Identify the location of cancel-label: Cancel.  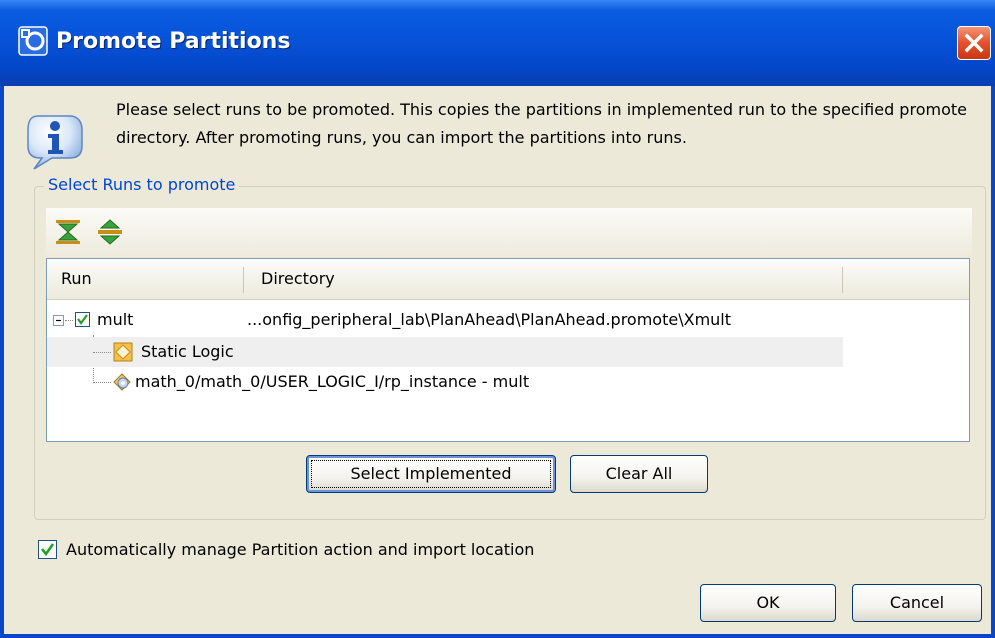
(917, 602).